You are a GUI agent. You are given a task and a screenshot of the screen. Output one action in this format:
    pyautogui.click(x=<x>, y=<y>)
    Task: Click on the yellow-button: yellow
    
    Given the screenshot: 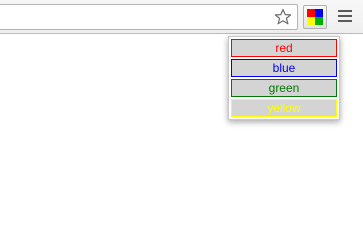 What is the action you would take?
    pyautogui.click(x=284, y=108)
    